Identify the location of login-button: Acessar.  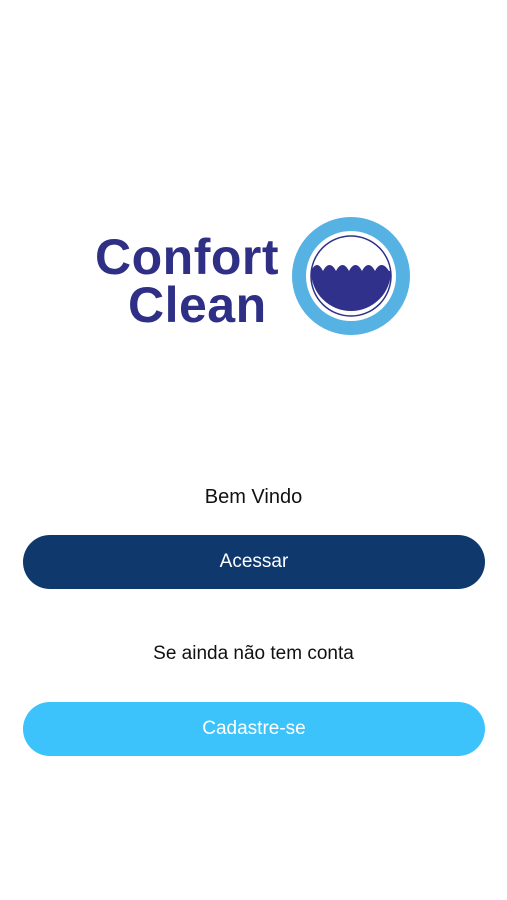
(254, 562).